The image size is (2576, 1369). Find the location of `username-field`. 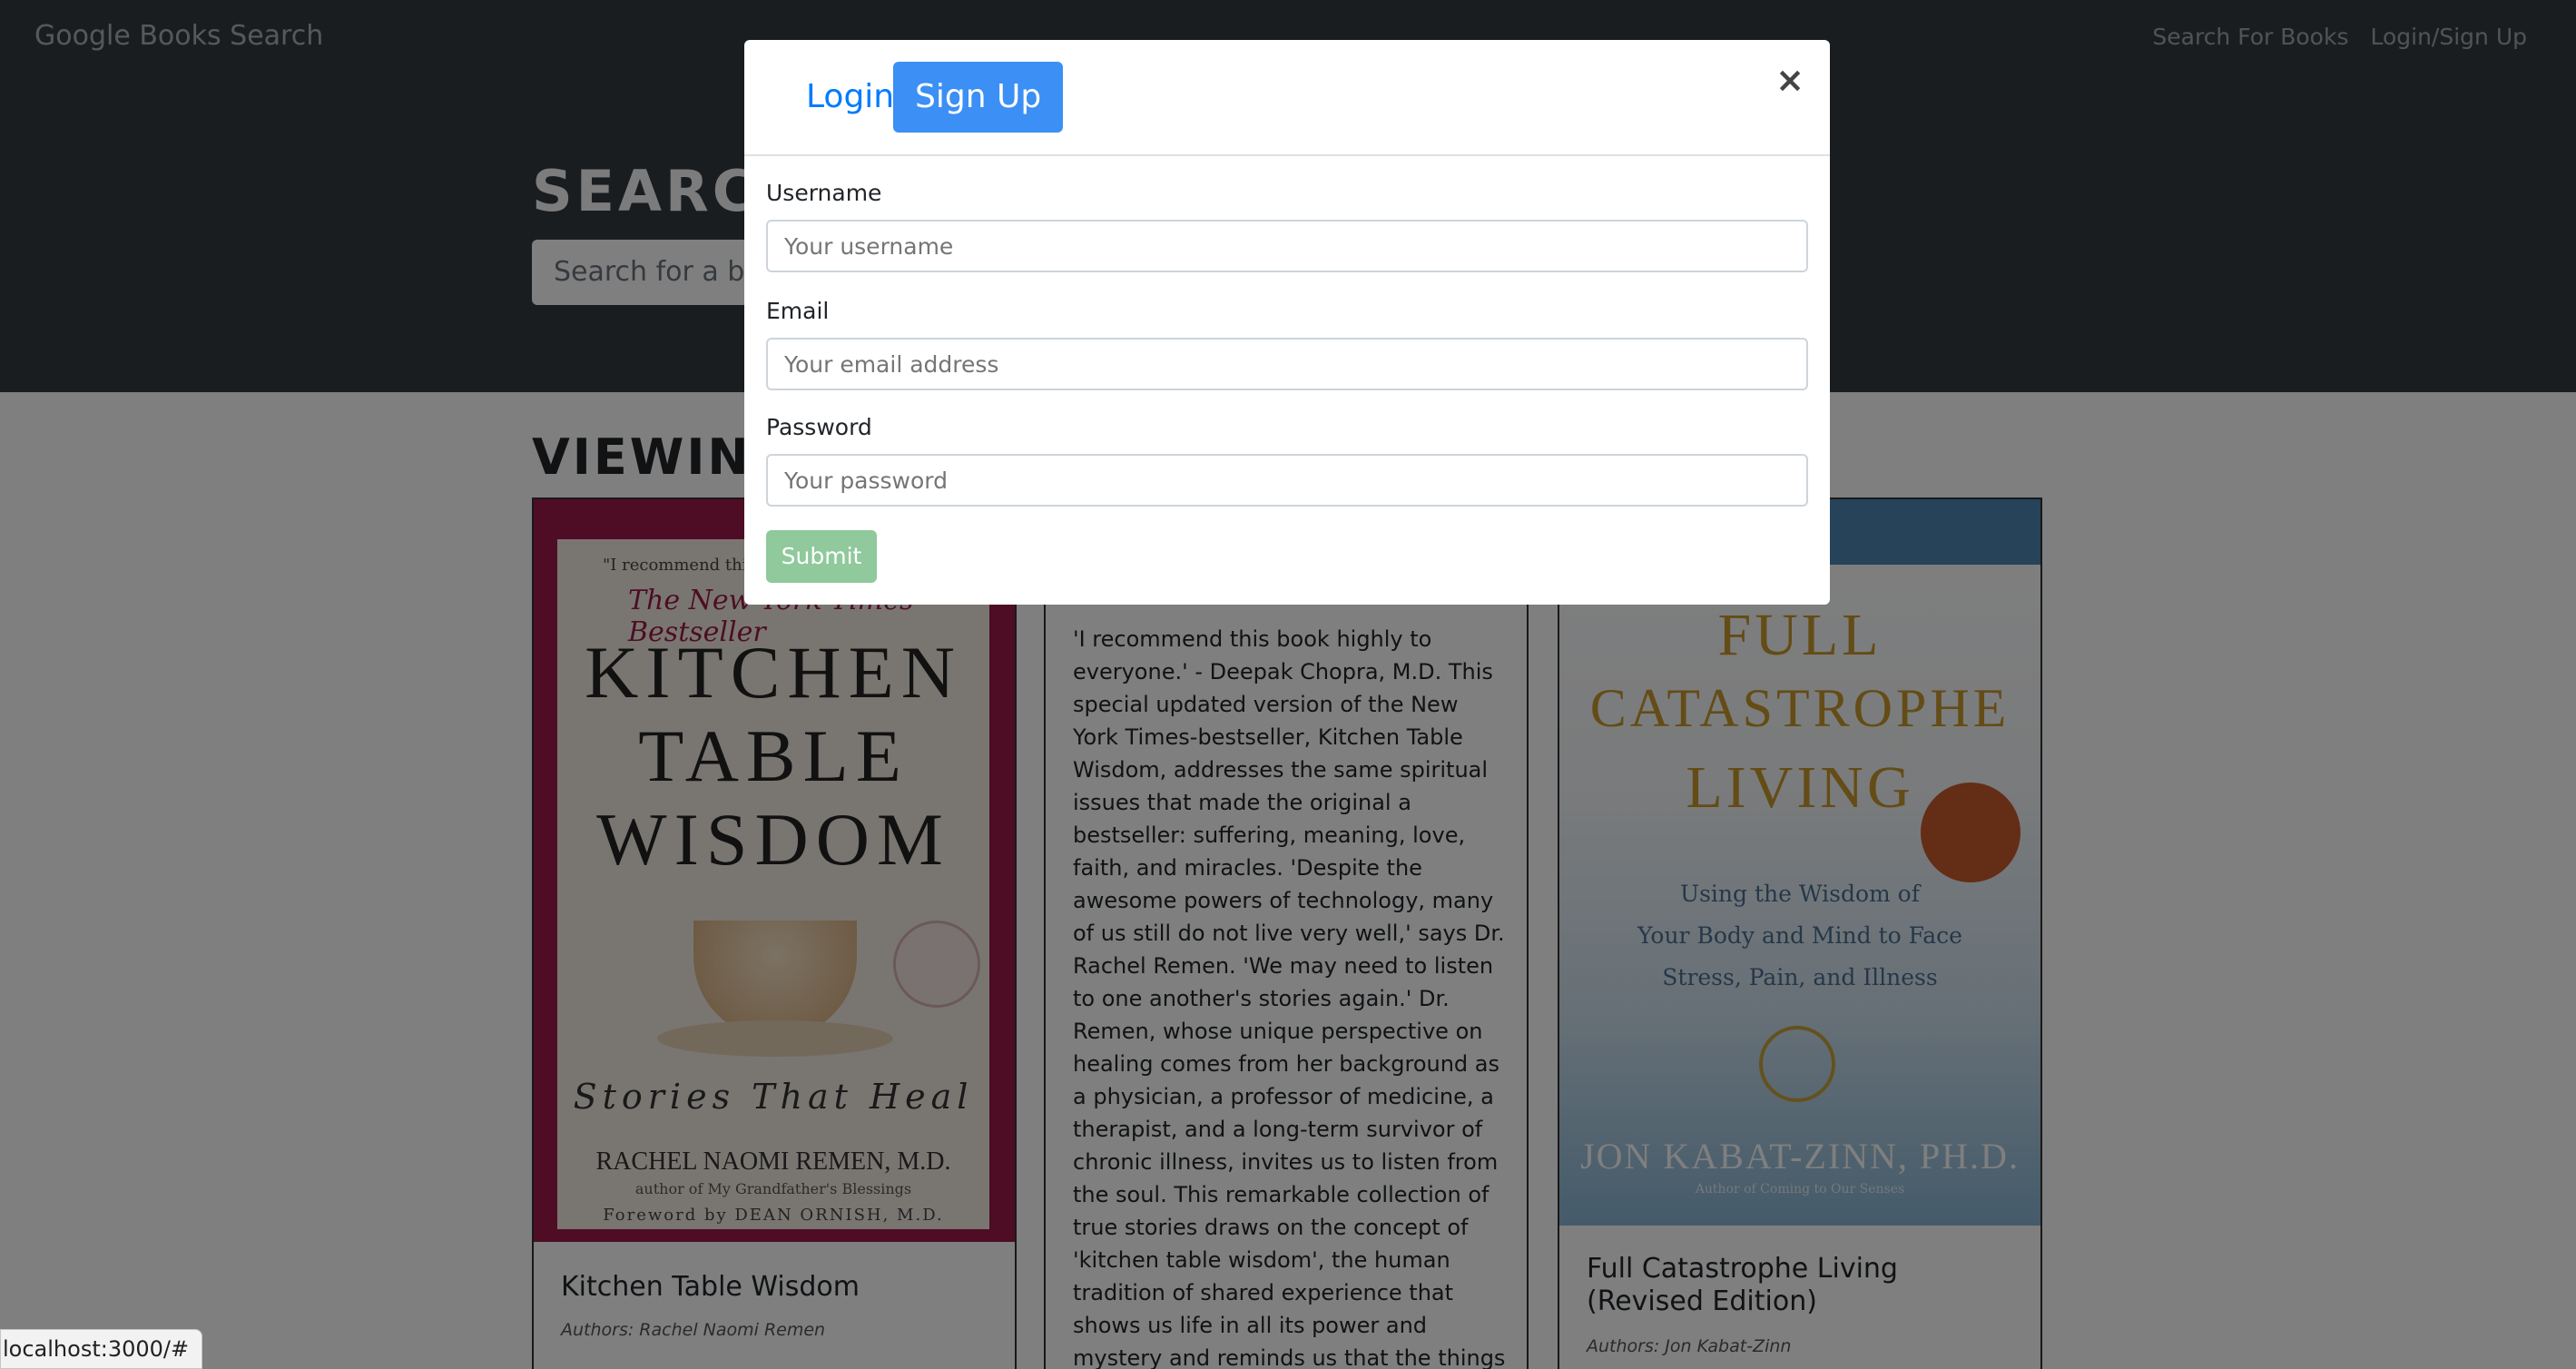

username-field is located at coordinates (1287, 246).